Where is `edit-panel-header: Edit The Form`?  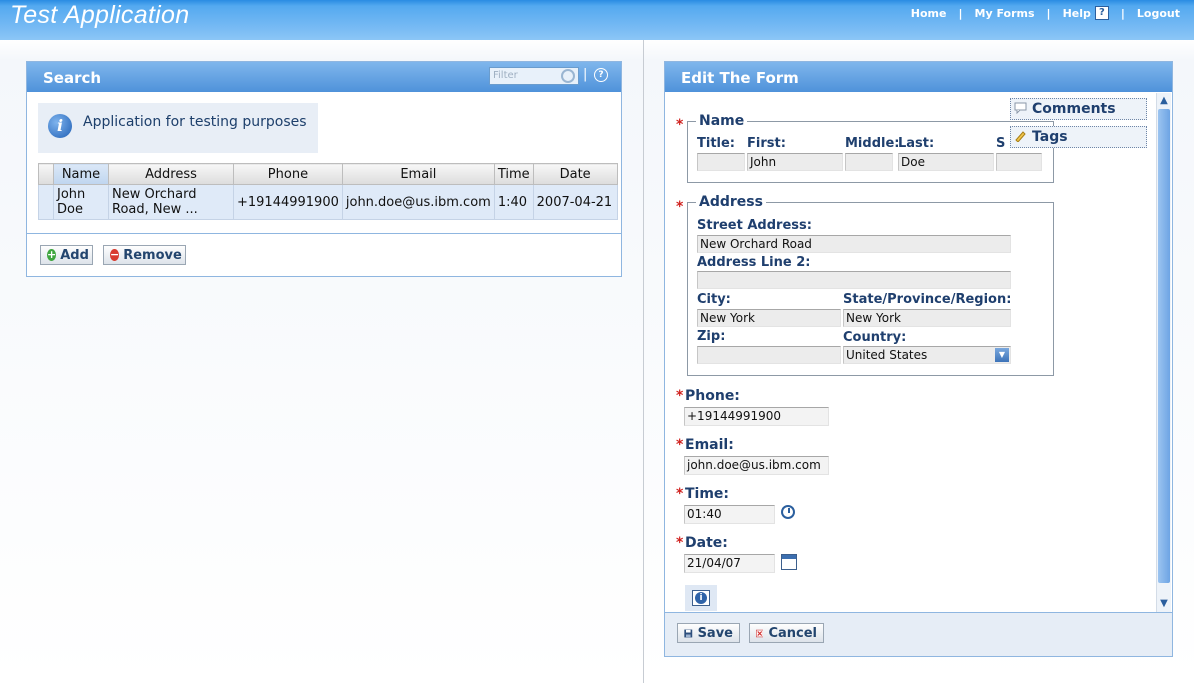 edit-panel-header: Edit The Form is located at coordinates (918, 77).